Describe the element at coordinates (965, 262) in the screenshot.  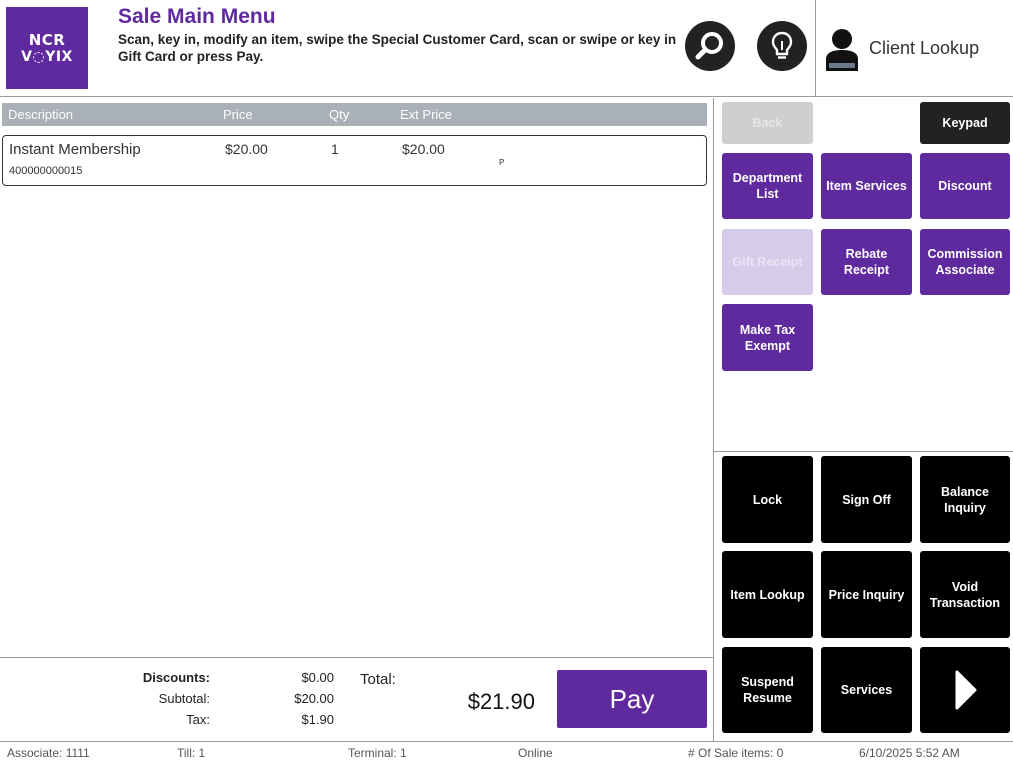
I see `commission-associate-button: Commission Associate` at that location.